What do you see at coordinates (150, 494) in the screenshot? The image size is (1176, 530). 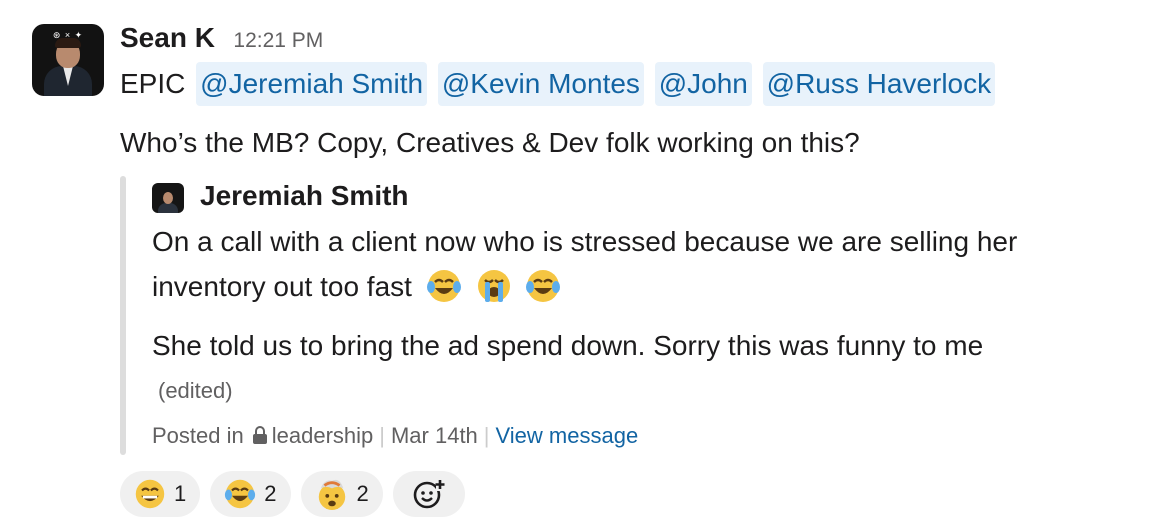 I see `grinning-face-emoji` at bounding box center [150, 494].